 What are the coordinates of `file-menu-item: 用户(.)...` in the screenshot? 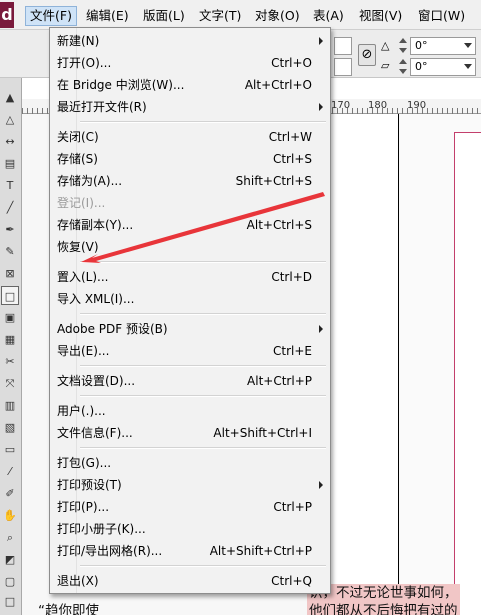 It's located at (190, 411).